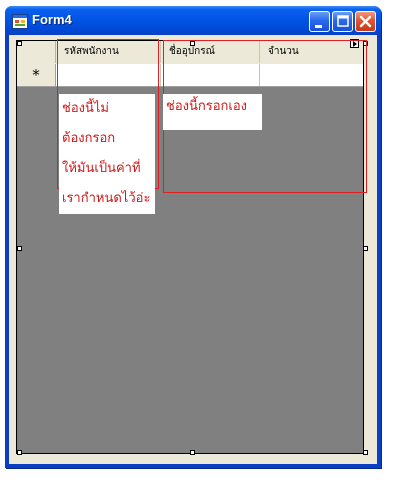 This screenshot has width=405, height=482. I want to click on annotation-note-right: ช่องนี้กรอกเอง, so click(212, 112).